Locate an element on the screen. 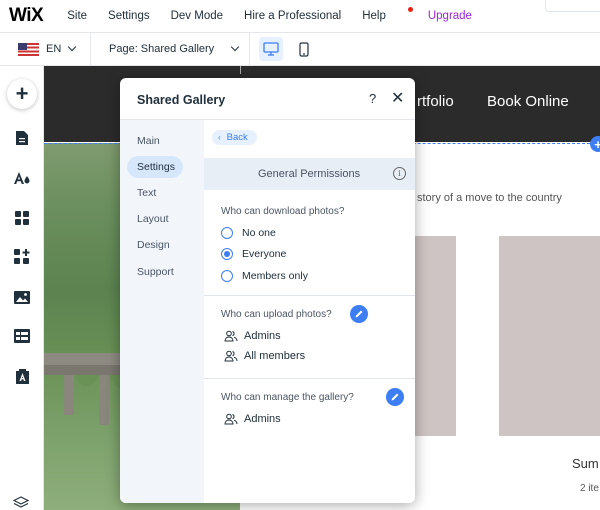 The image size is (600, 510). edit-upload-permissions-button is located at coordinates (359, 314).